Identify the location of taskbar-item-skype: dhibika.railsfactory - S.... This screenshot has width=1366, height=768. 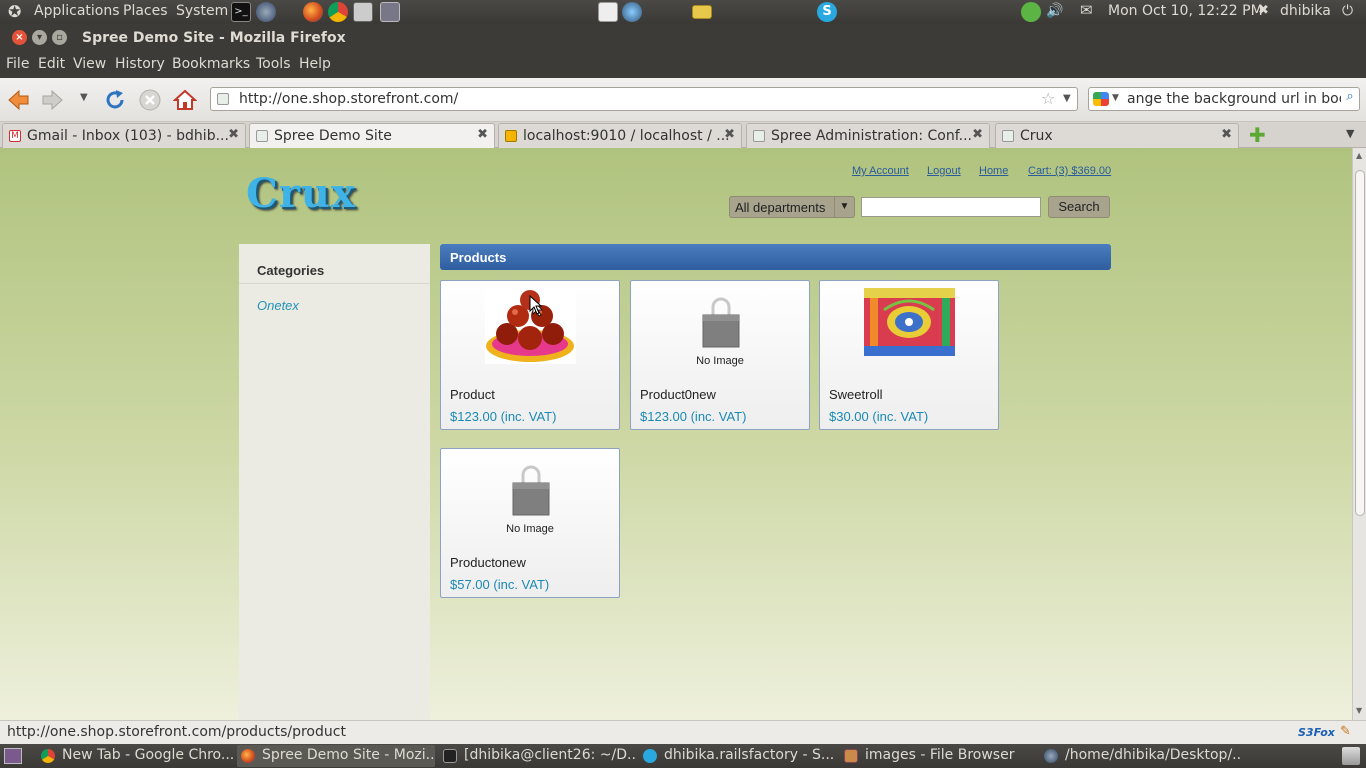
(737, 756).